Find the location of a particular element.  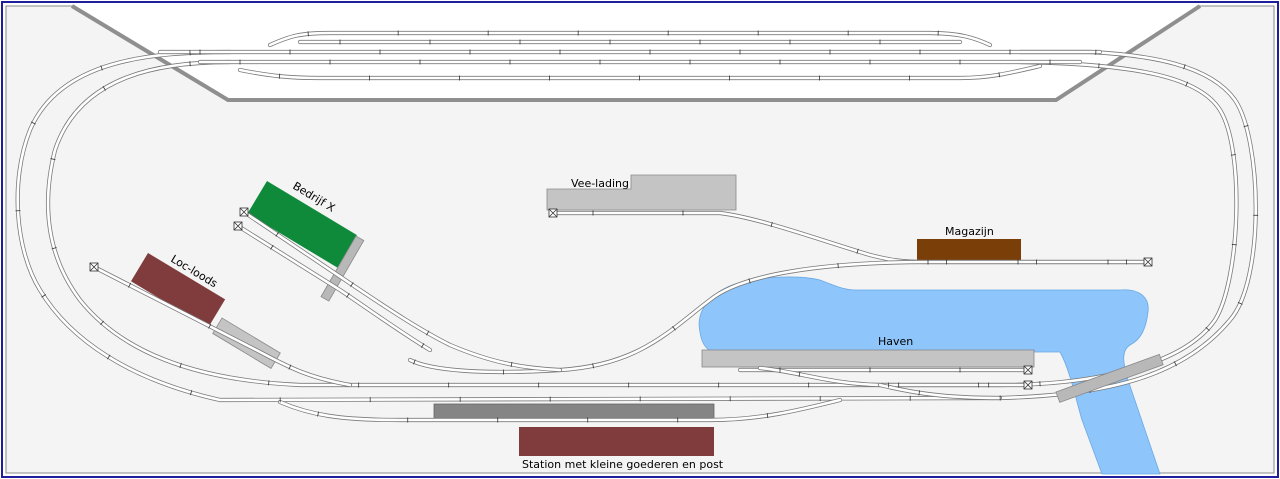

haven-quay is located at coordinates (868, 358).